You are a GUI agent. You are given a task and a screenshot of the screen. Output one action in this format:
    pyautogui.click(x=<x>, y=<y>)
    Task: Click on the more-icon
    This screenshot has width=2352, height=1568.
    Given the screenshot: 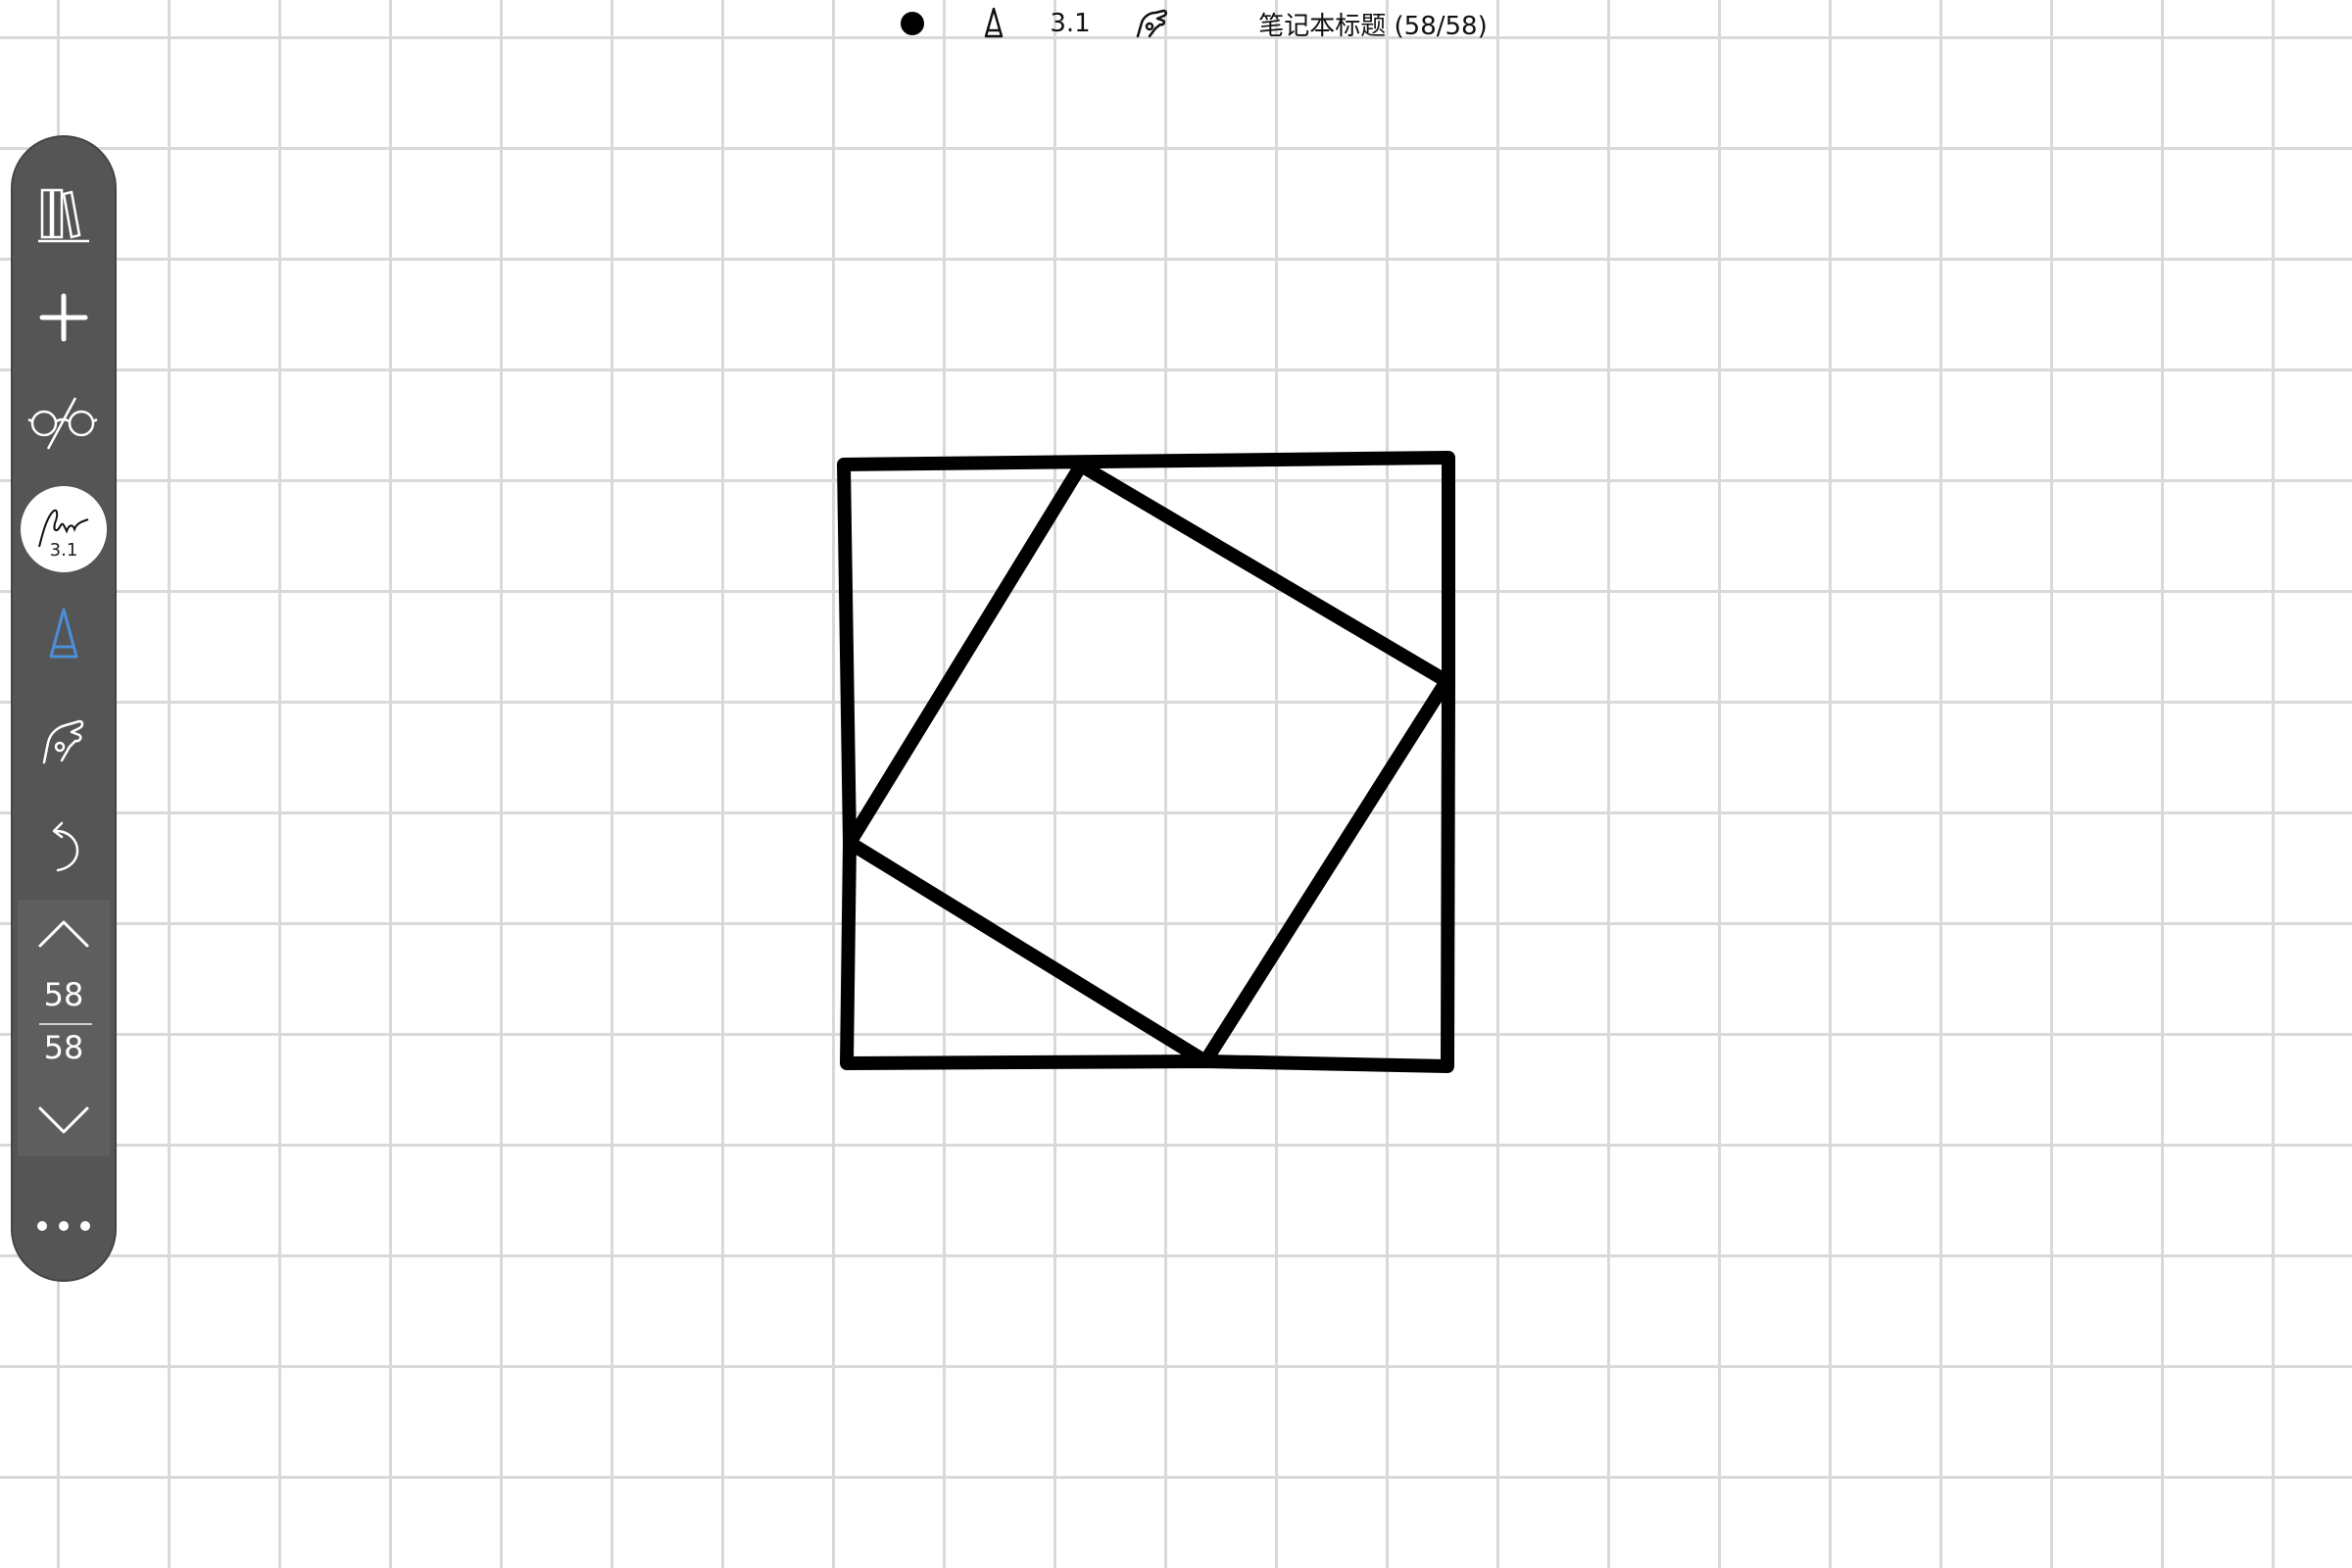 What is the action you would take?
    pyautogui.click(x=63, y=1226)
    